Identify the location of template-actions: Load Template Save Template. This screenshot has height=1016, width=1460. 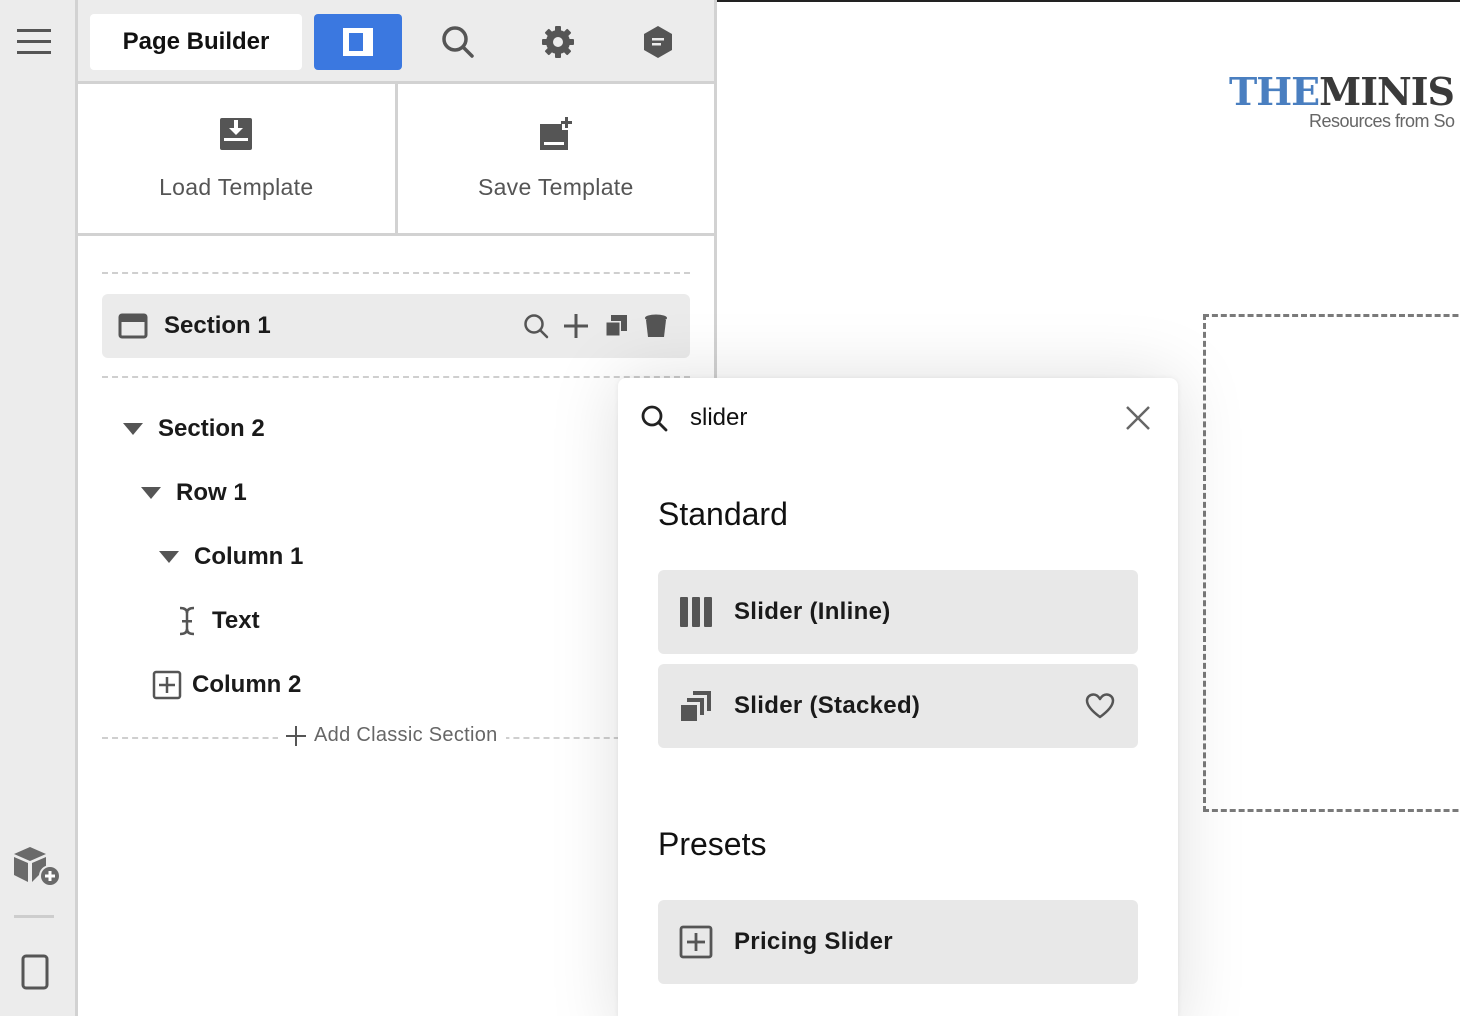
(396, 160).